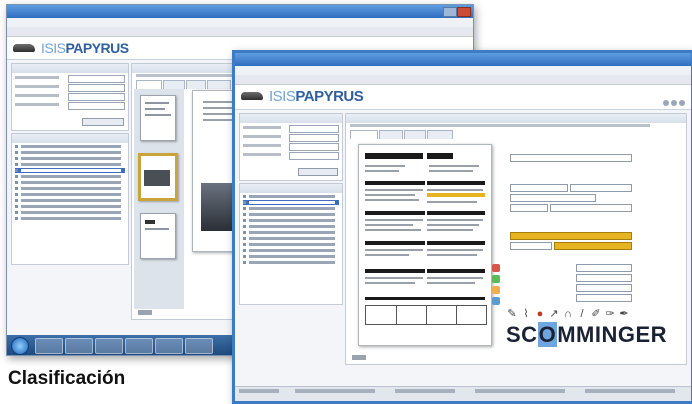 This screenshot has height=404, width=692. I want to click on back-close-button, so click(464, 12).